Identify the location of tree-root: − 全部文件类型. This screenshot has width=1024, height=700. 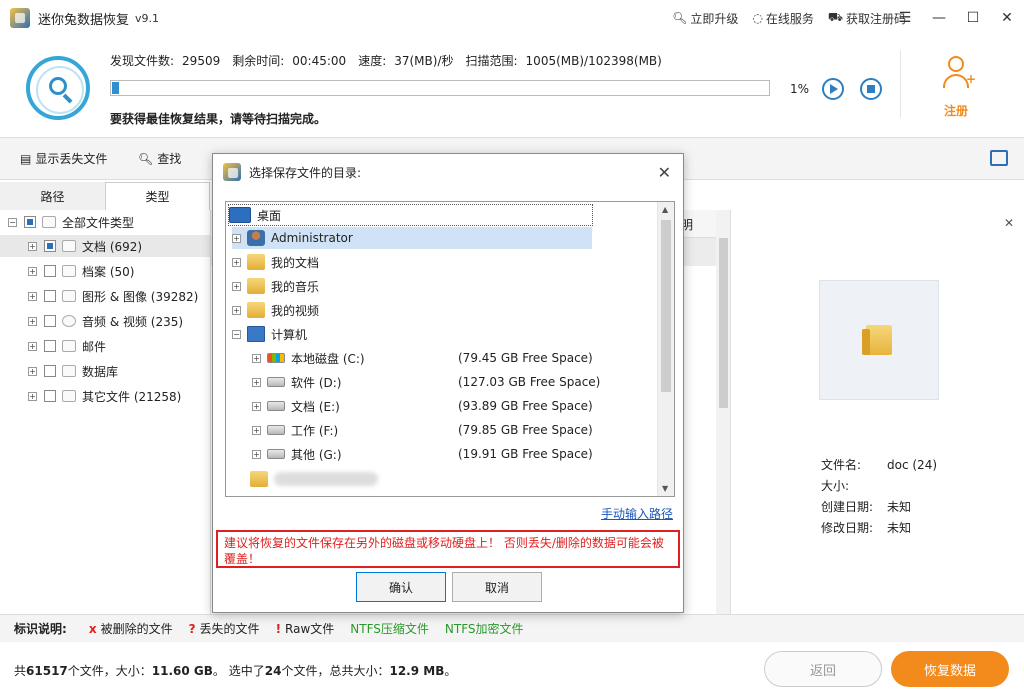
(71, 222).